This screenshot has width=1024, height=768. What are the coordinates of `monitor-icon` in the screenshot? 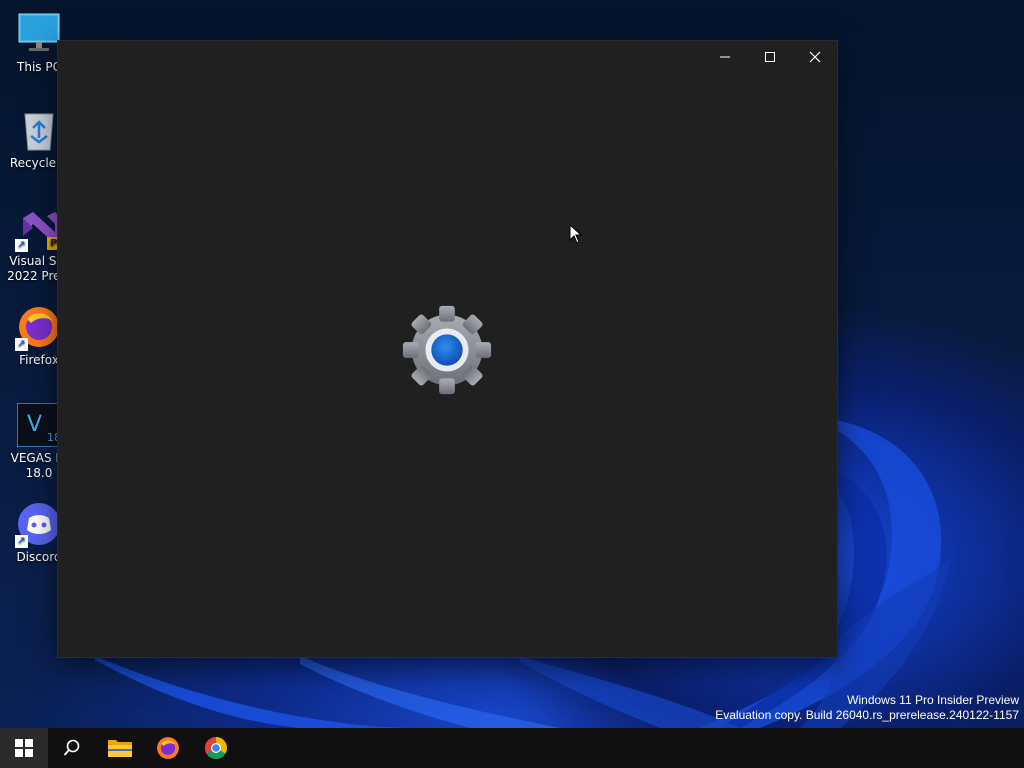 It's located at (39, 34).